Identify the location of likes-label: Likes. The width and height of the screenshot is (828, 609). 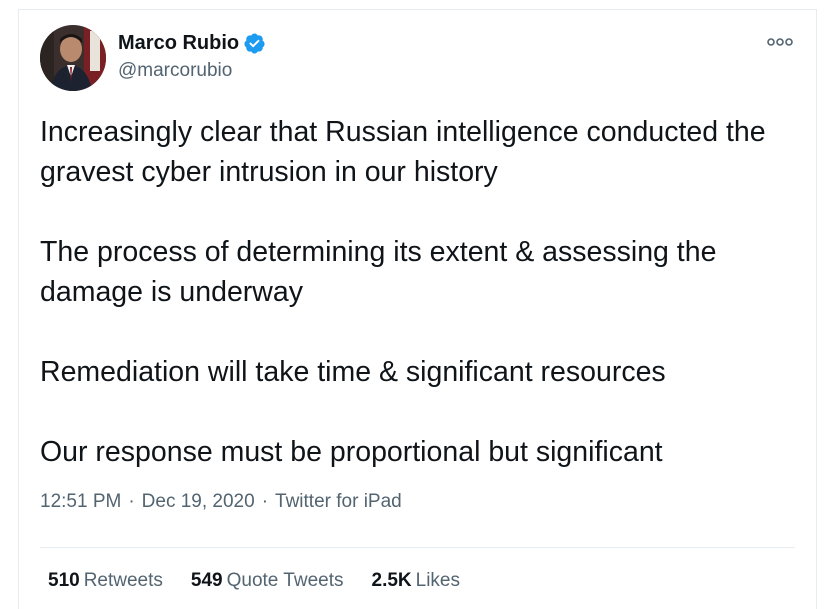
(437, 580).